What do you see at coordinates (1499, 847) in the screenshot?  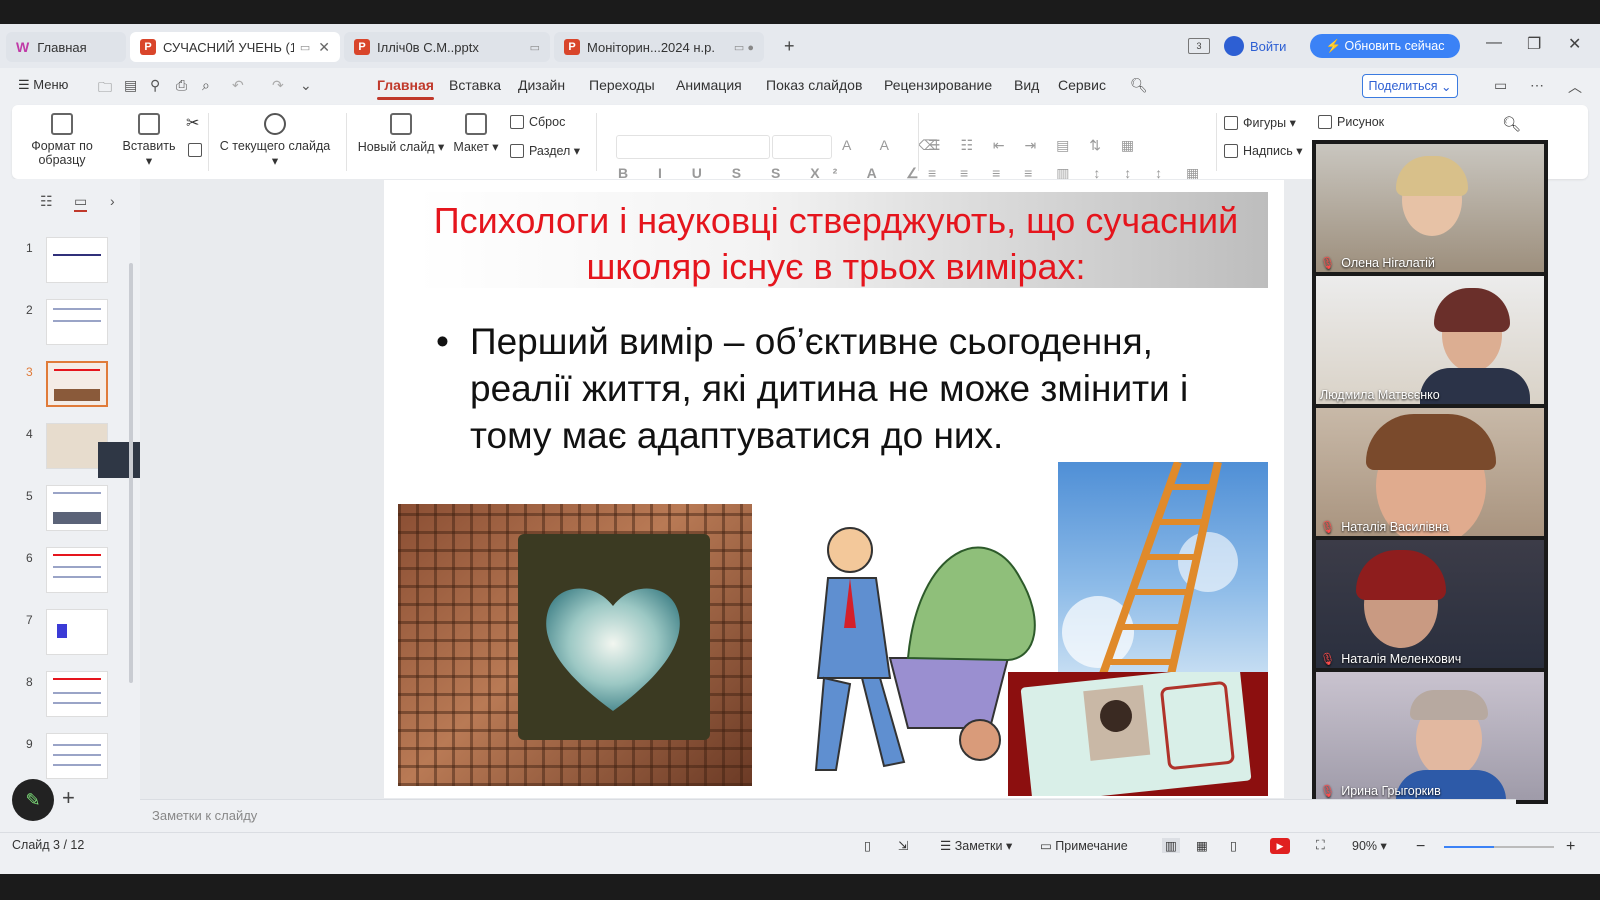 I see `zoom-slider` at bounding box center [1499, 847].